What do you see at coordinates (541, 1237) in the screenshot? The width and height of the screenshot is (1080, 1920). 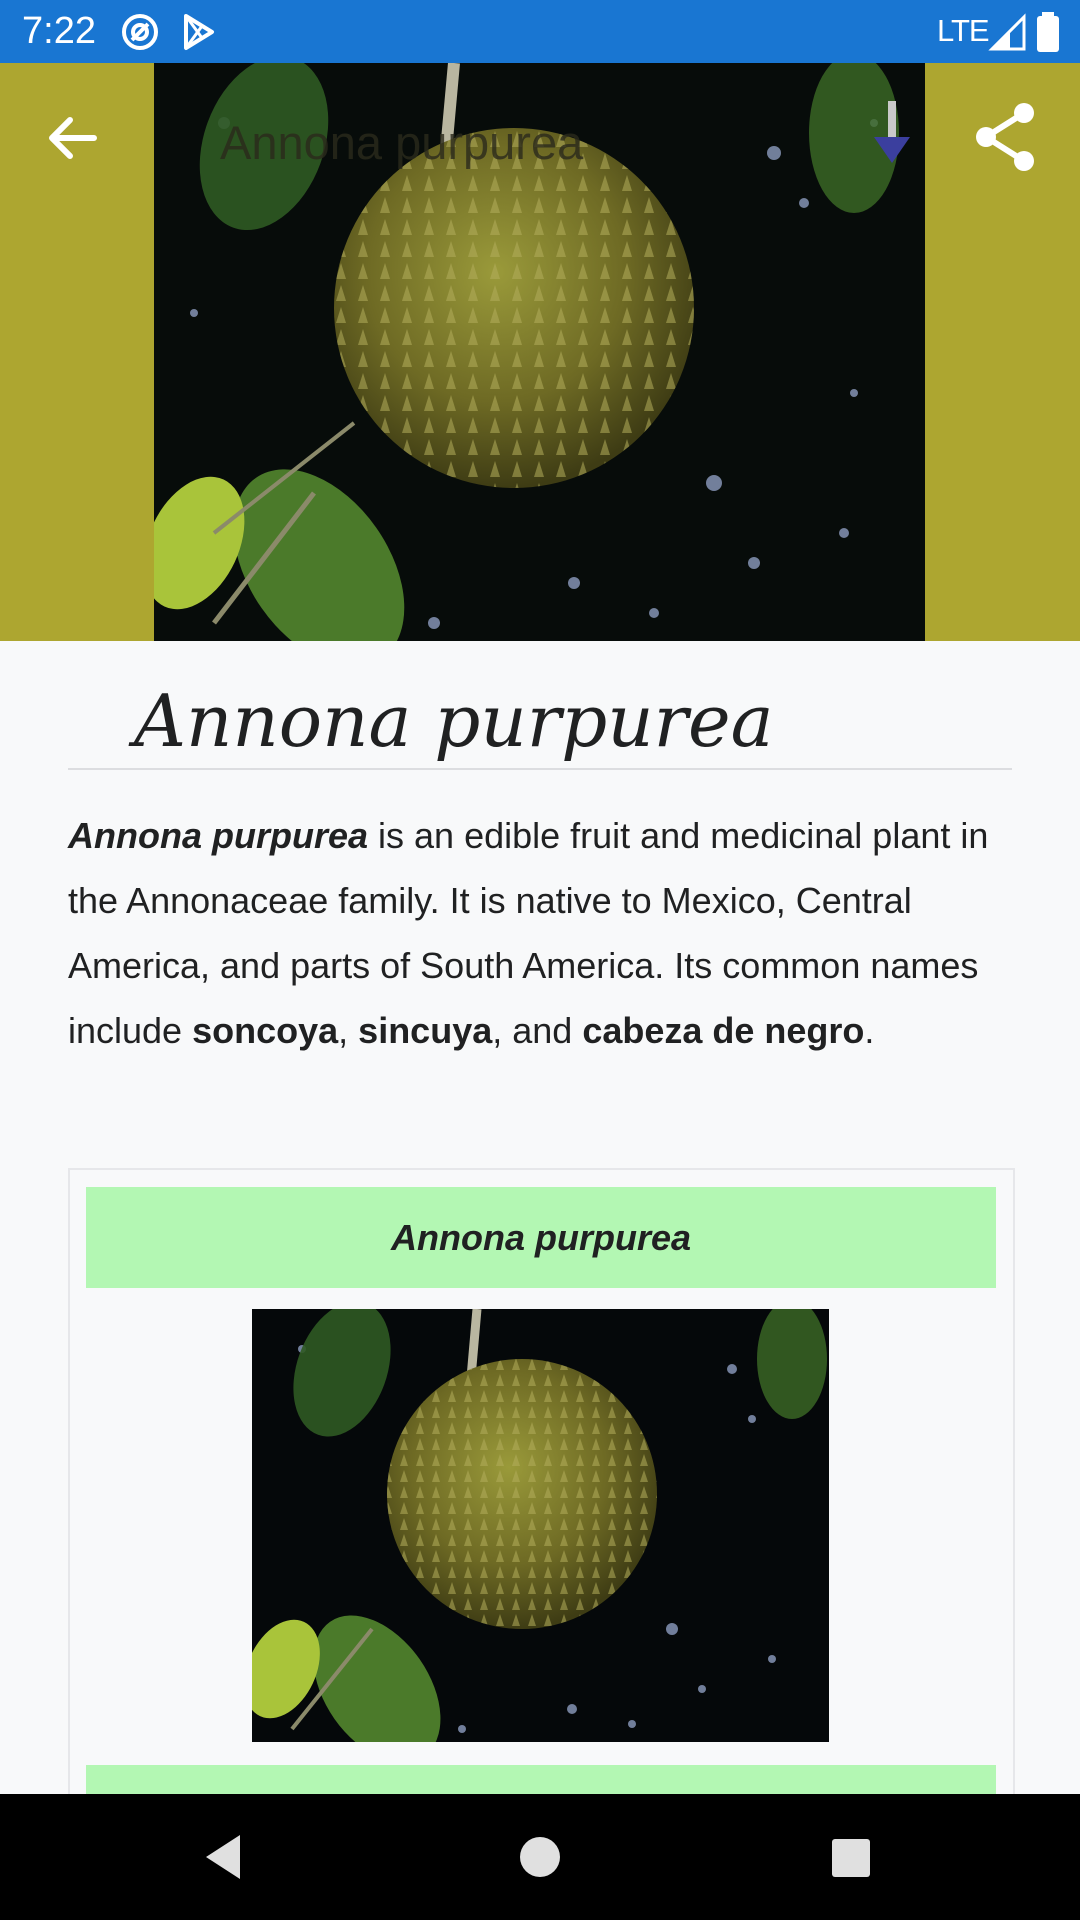 I see `infobox-title: Annona purpurea` at bounding box center [541, 1237].